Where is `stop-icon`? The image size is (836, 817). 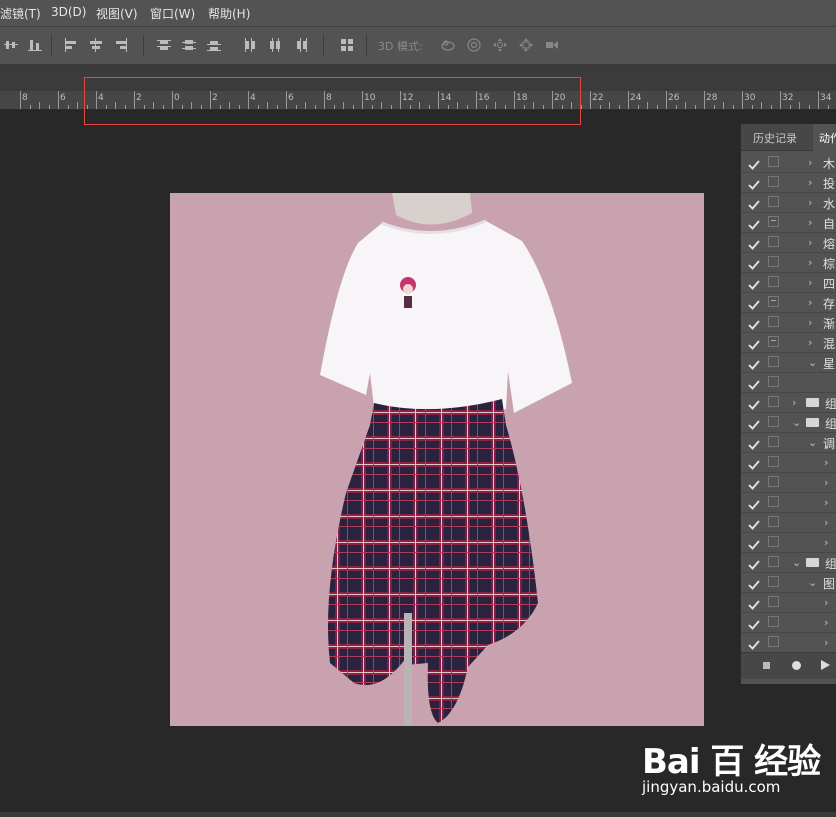
stop-icon is located at coordinates (766, 665).